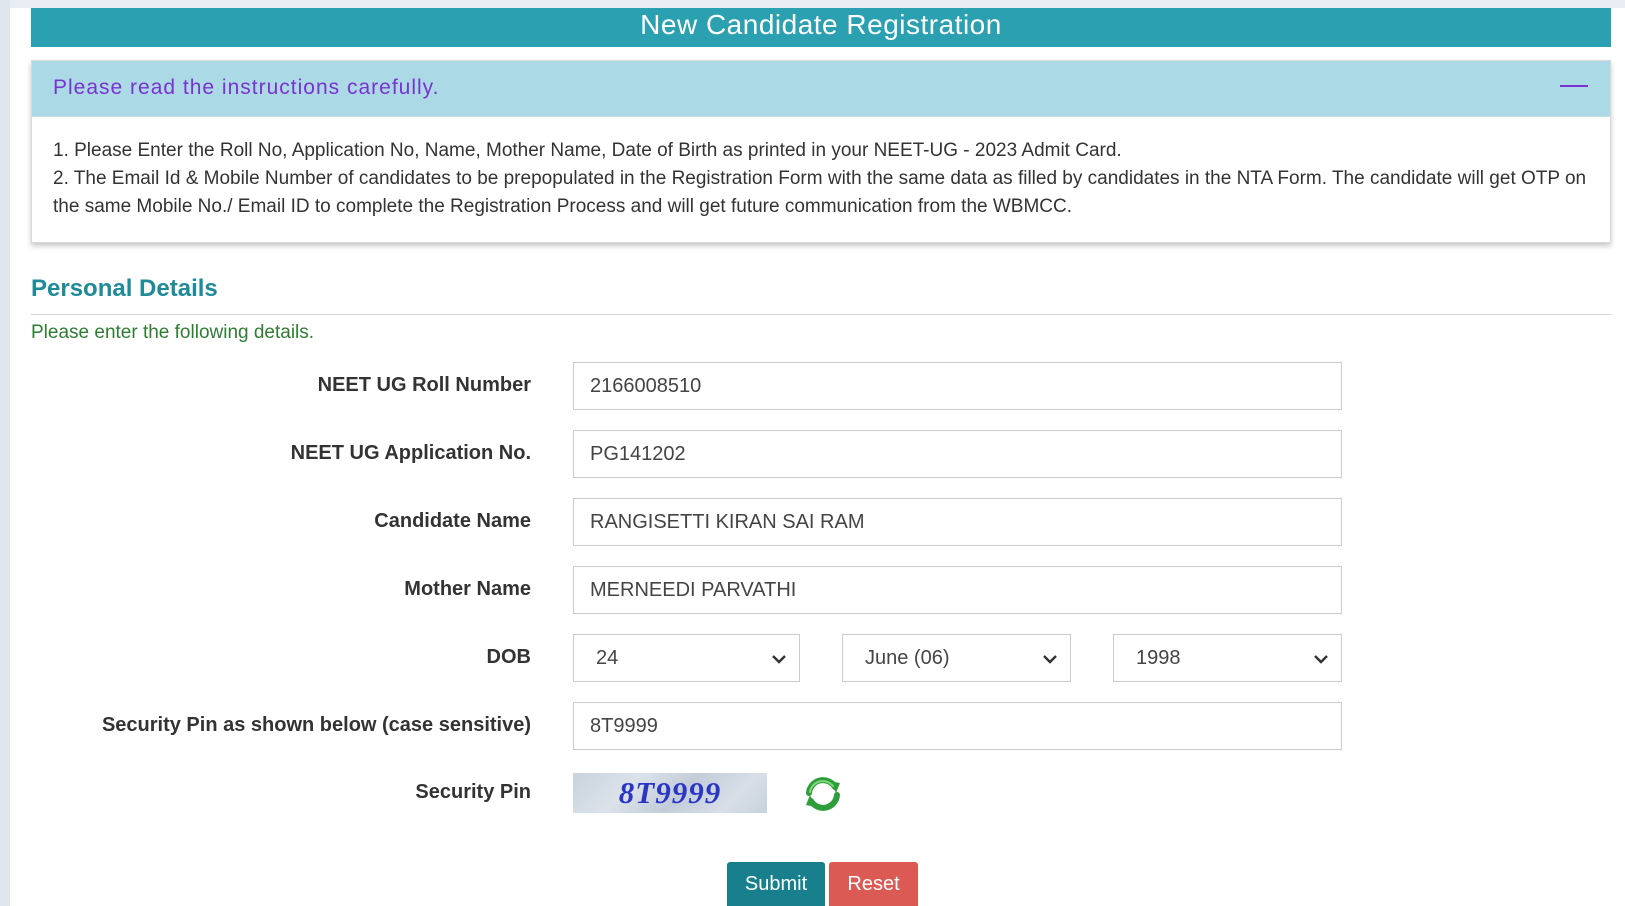 This screenshot has height=906, width=1625. I want to click on dob-row: DOB 24 June (06) 1998, so click(812, 658).